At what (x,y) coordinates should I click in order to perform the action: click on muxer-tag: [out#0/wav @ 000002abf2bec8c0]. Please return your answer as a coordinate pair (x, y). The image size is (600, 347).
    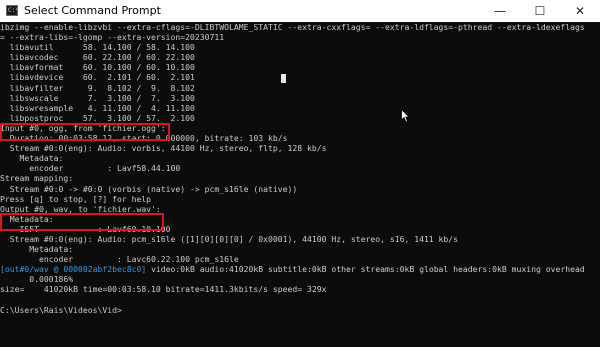
    Looking at the image, I should click on (76, 269).